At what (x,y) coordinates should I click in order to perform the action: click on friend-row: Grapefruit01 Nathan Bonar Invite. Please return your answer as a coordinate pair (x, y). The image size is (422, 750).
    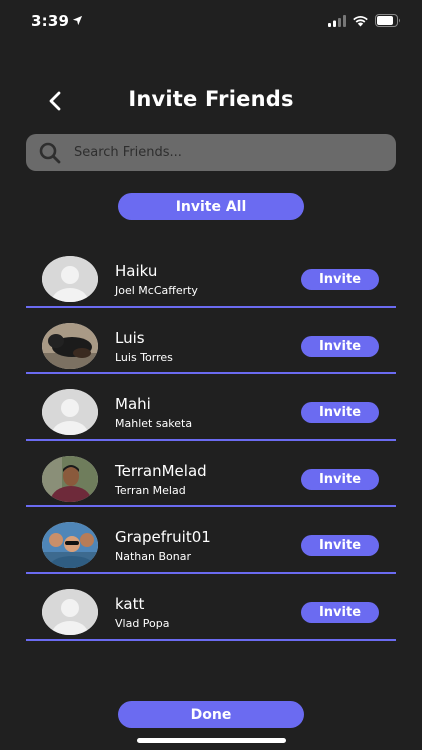
    Looking at the image, I should click on (211, 540).